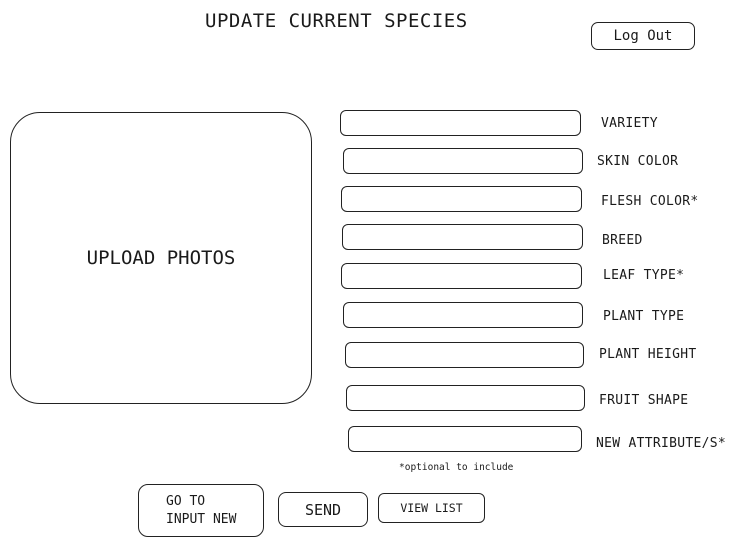 The width and height of the screenshot is (749, 547). I want to click on go-to-input-new-button: GO TO INPUT NEW, so click(201, 510).